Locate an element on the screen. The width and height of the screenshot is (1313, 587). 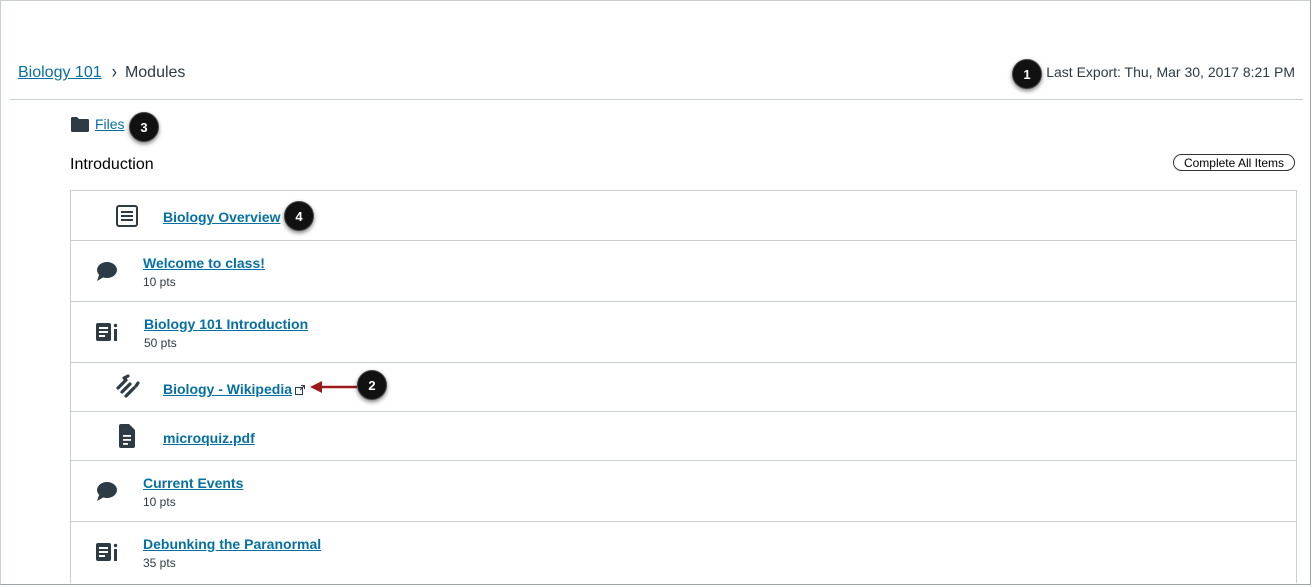
breadcrumb-course-link: Biology 101 is located at coordinates (60, 73).